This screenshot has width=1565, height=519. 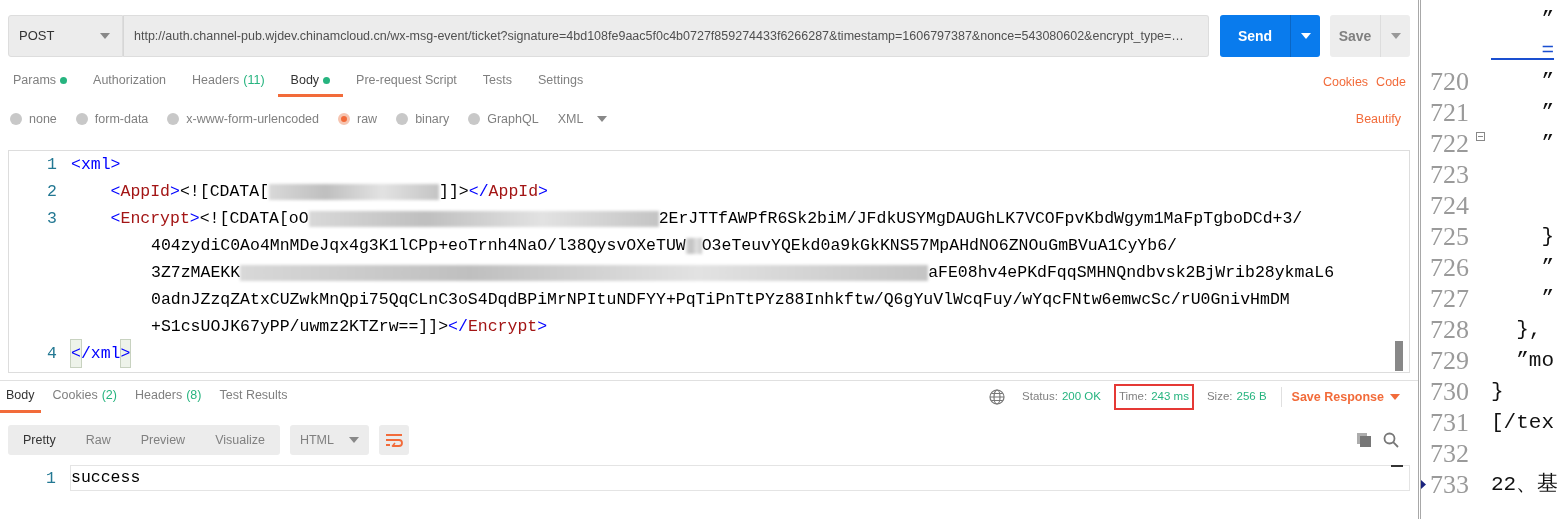 I want to click on code-text: Encrypt, so click(x=155, y=219).